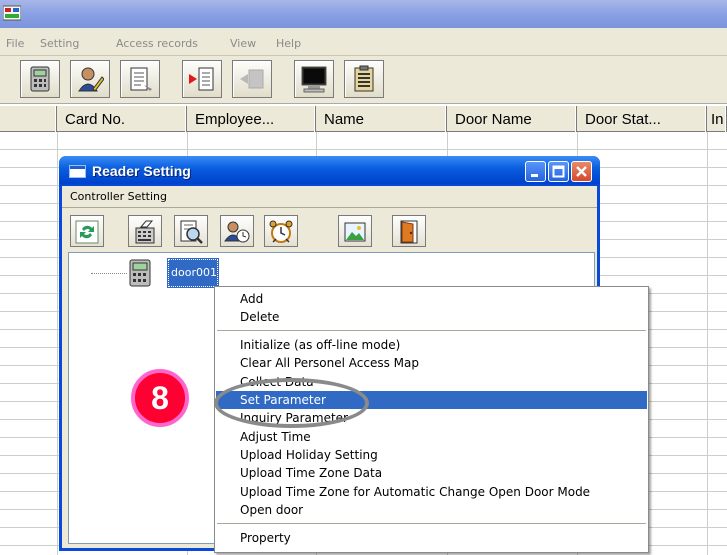 This screenshot has height=555, width=727. I want to click on reader-setting-toolbar, so click(329, 230).